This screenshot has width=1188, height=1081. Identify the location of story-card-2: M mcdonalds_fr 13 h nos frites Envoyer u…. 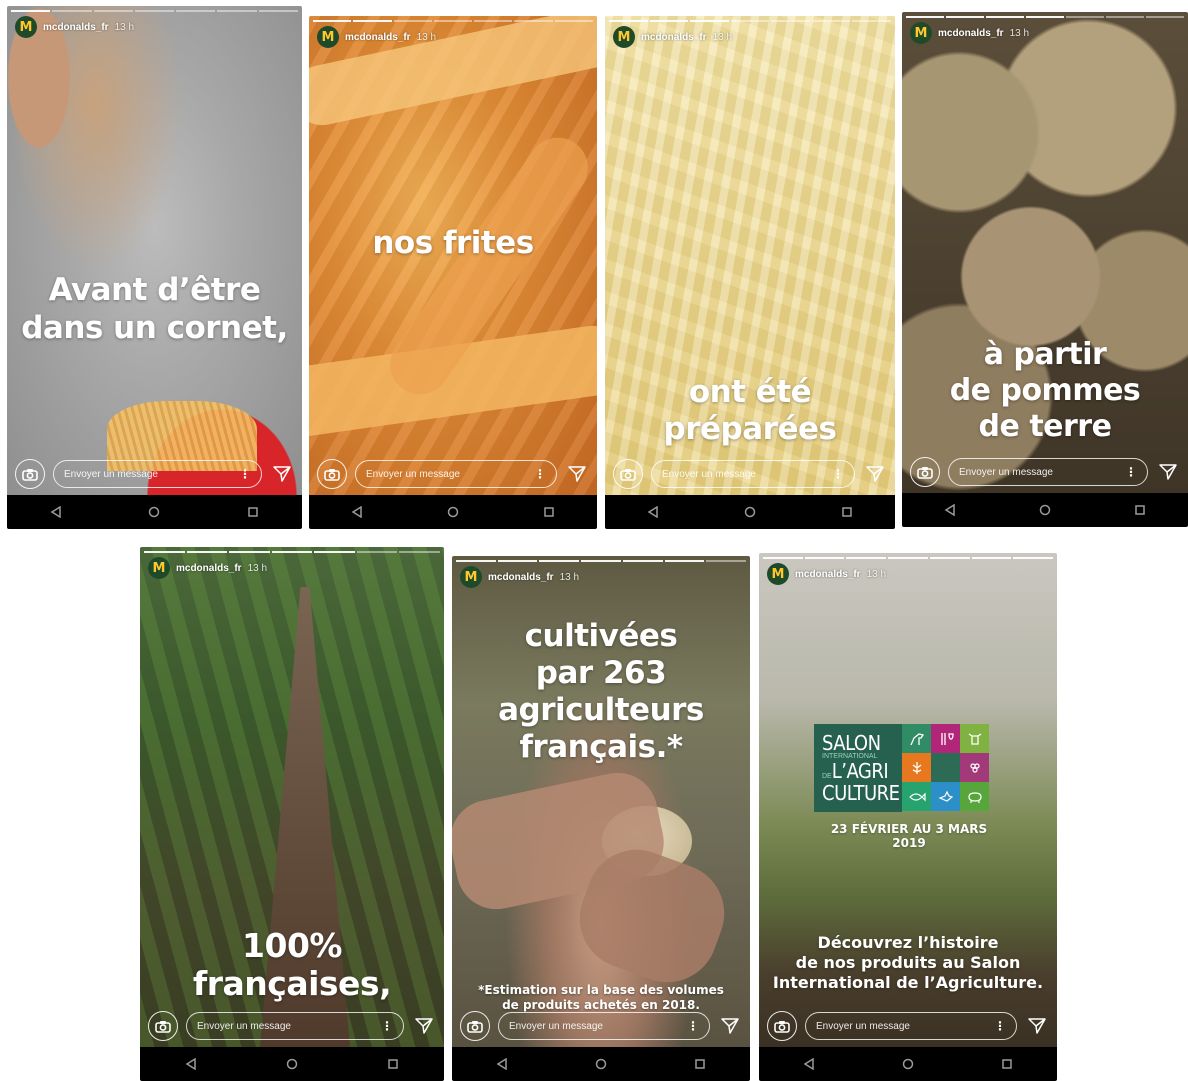
(453, 272).